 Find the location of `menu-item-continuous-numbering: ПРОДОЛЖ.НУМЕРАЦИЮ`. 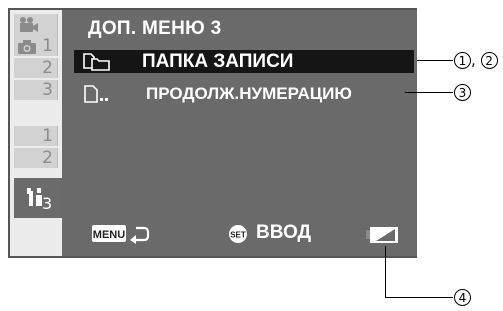

menu-item-continuous-numbering: ПРОДОЛЖ.НУМЕРАЦИЮ is located at coordinates (244, 93).